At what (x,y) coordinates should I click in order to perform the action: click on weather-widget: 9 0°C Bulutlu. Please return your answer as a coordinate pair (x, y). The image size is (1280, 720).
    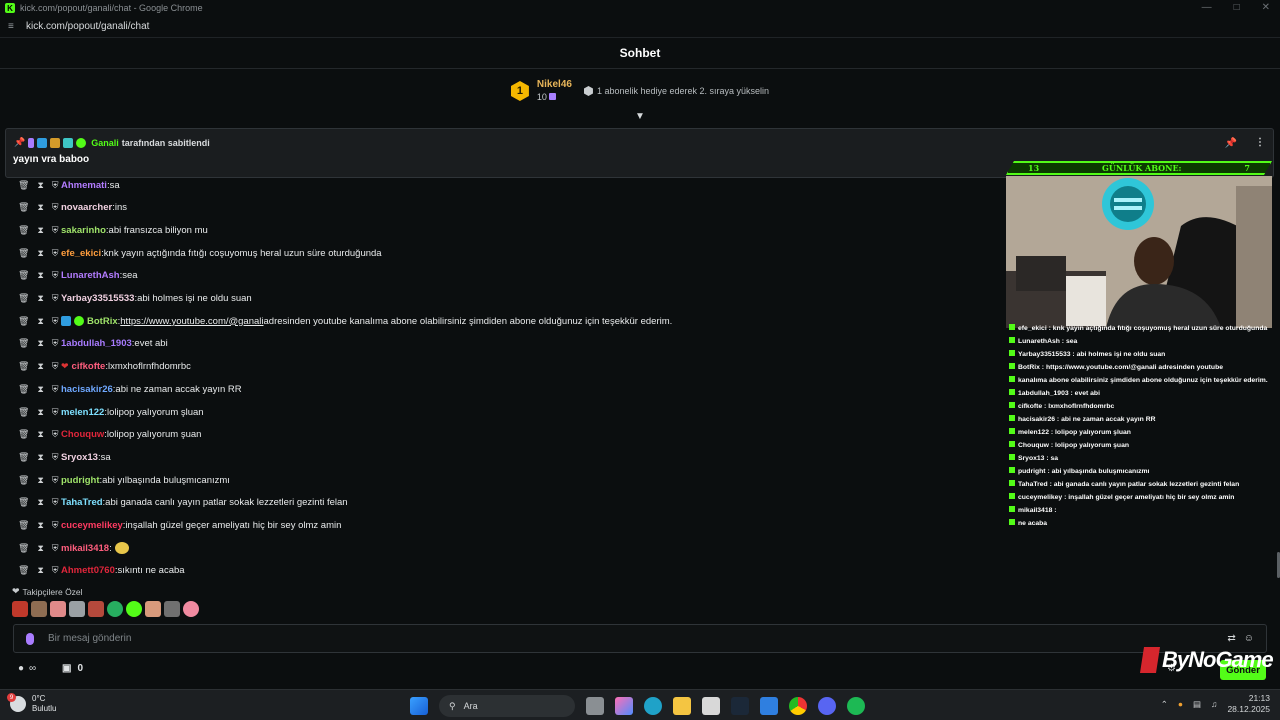
    Looking at the image, I should click on (31, 703).